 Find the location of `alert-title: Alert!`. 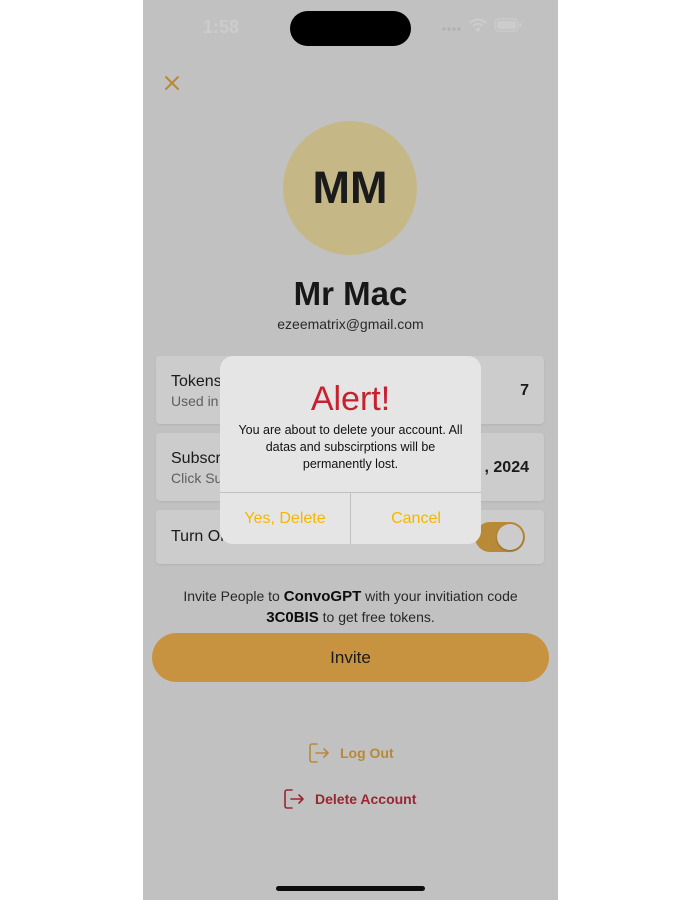

alert-title: Alert! is located at coordinates (350, 399).